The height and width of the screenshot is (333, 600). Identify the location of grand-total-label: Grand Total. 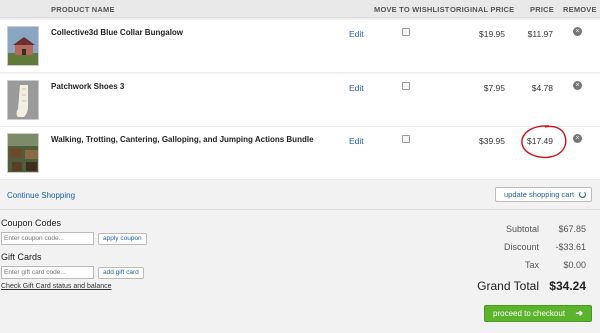
(508, 286).